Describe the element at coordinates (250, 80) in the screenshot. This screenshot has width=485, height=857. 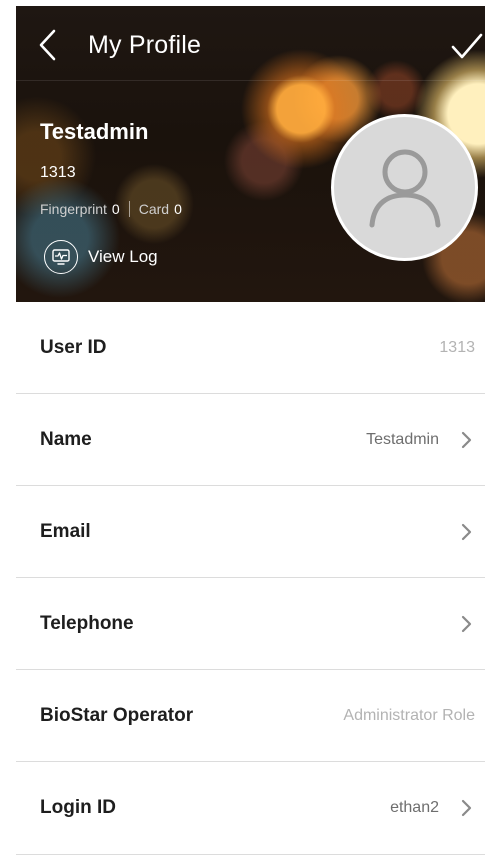
I see `topbar-divider` at that location.